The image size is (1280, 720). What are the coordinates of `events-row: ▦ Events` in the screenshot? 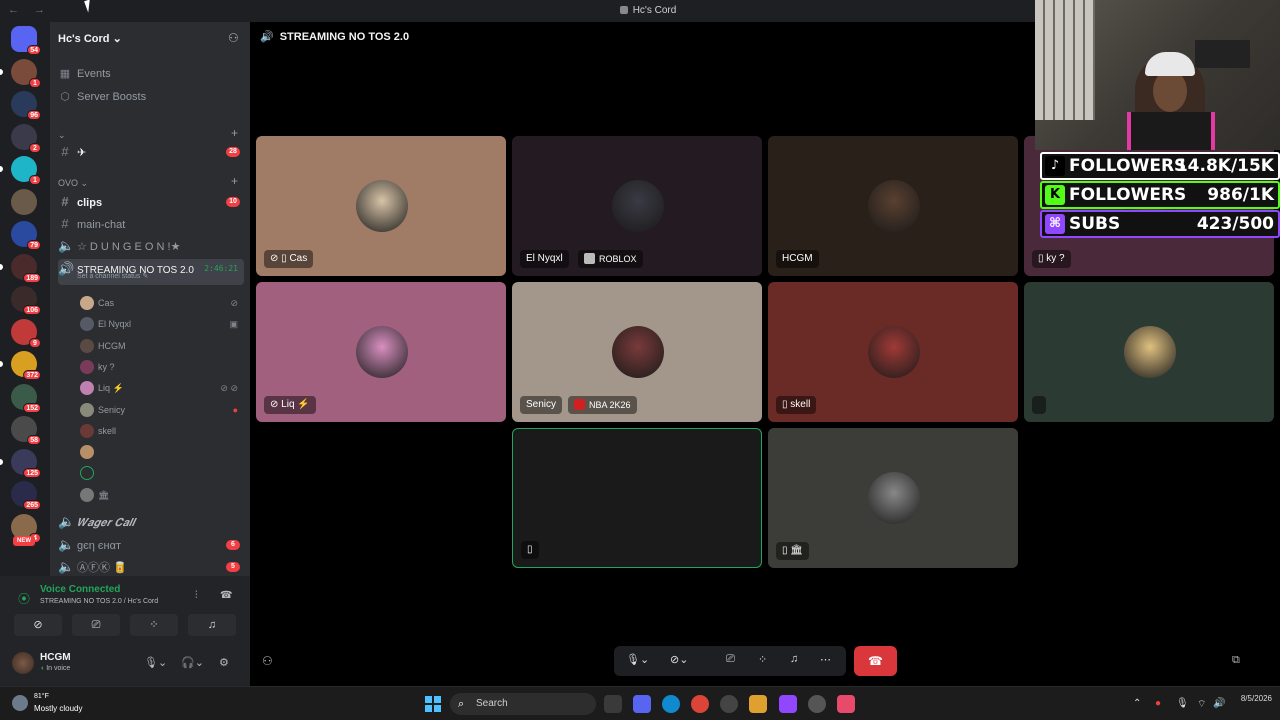 It's located at (150, 77).